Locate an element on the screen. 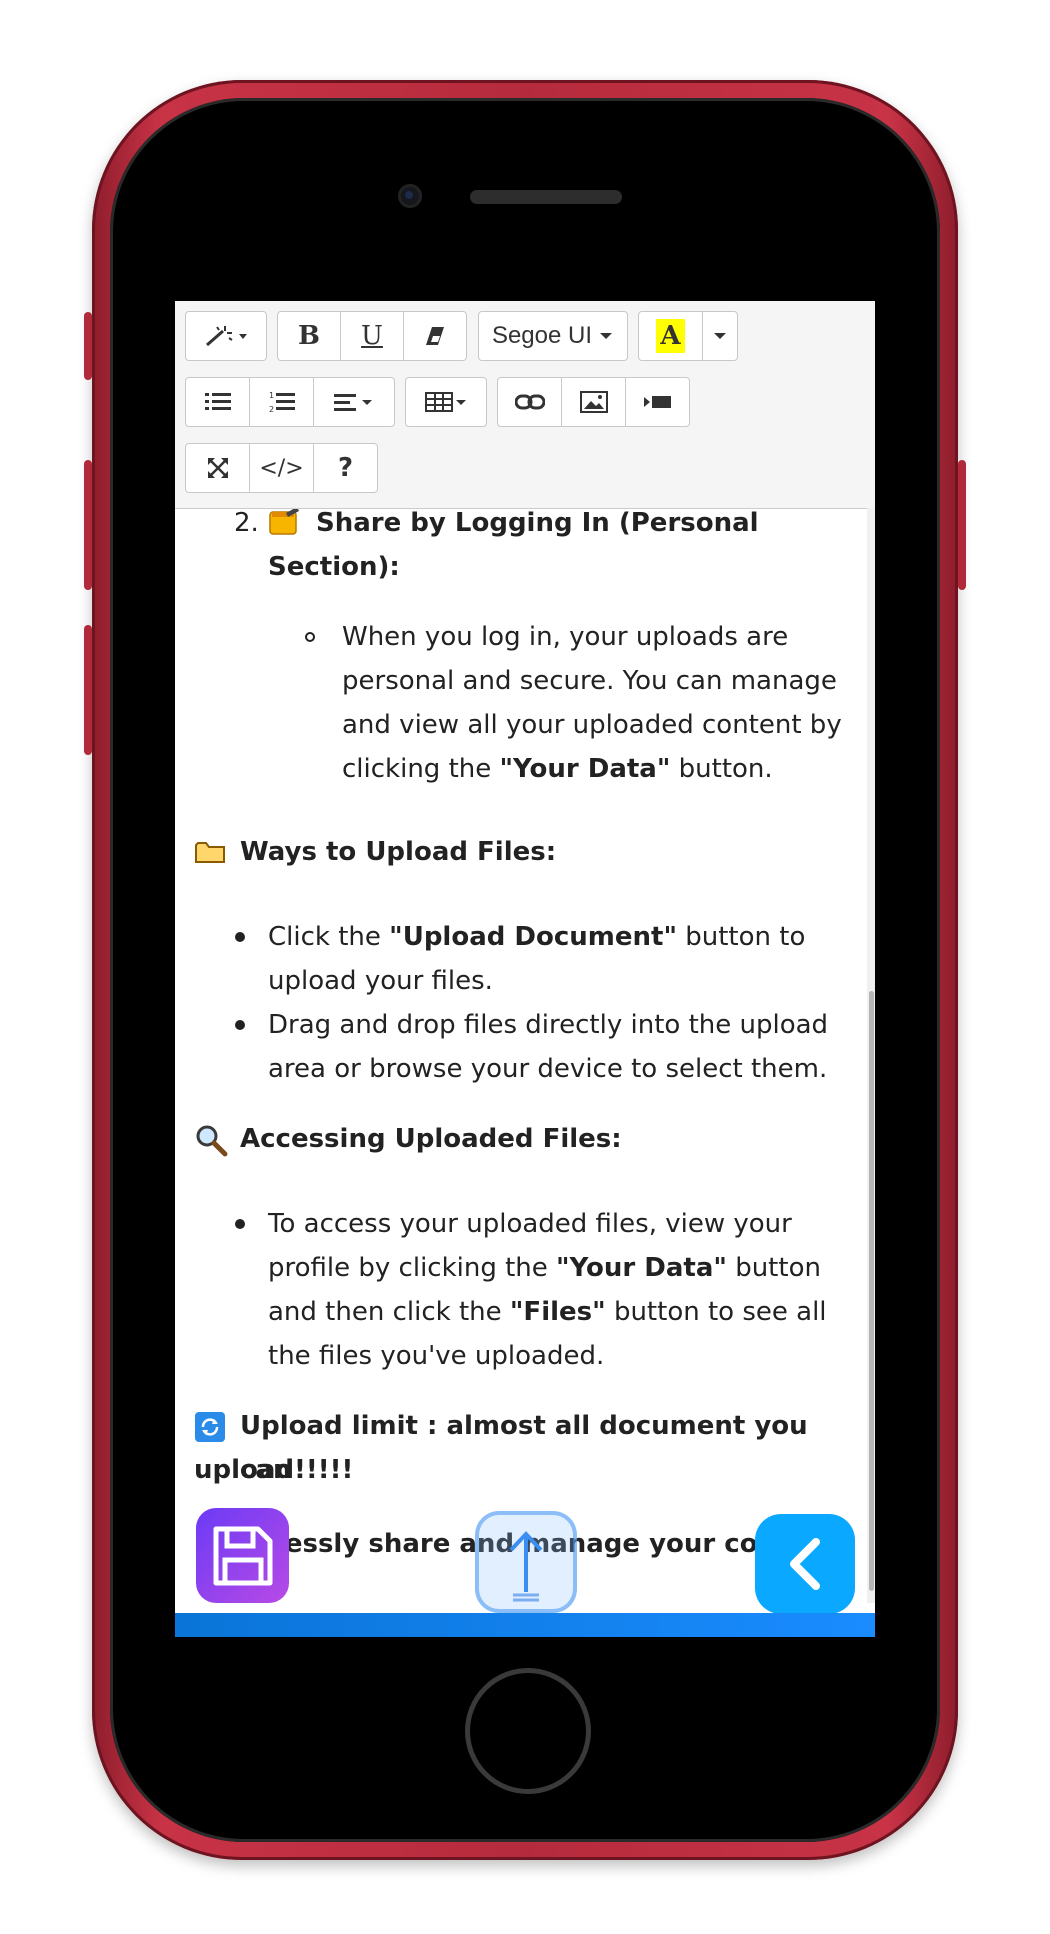  svg-text: 1 is located at coordinates (271, 395).